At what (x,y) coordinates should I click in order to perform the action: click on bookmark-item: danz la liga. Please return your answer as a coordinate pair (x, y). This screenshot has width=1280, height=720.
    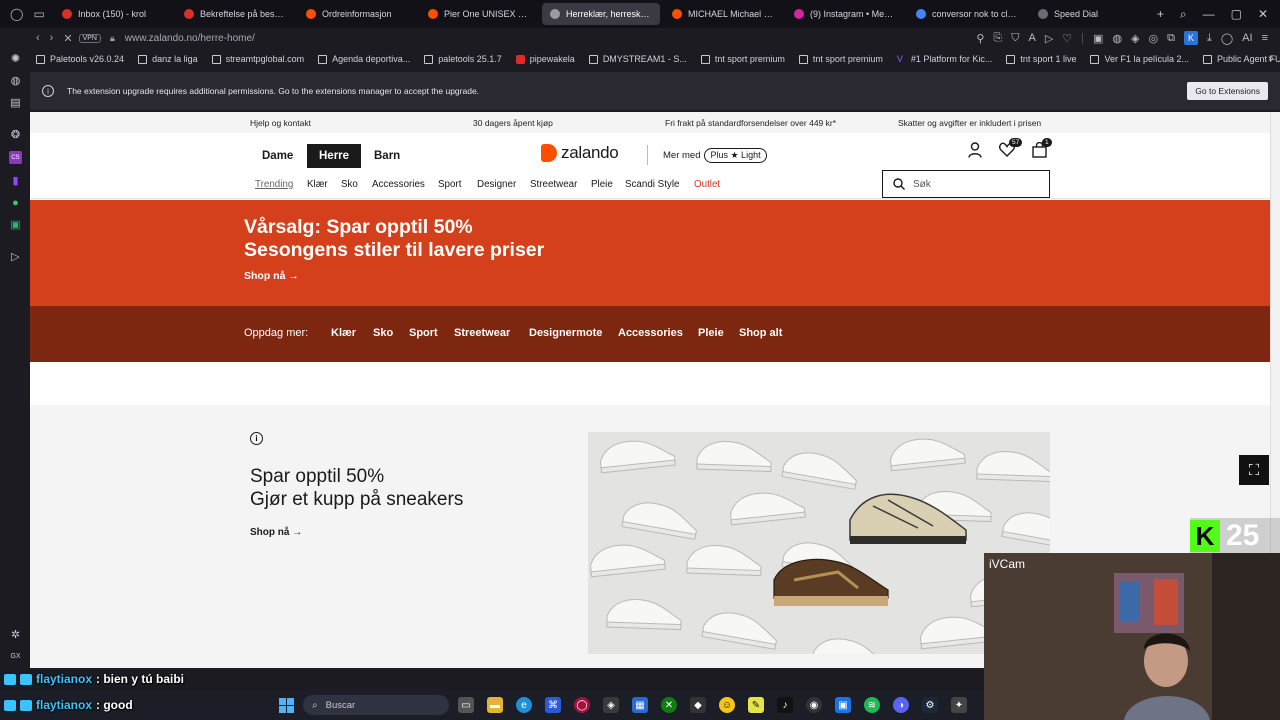
    Looking at the image, I should click on (168, 59).